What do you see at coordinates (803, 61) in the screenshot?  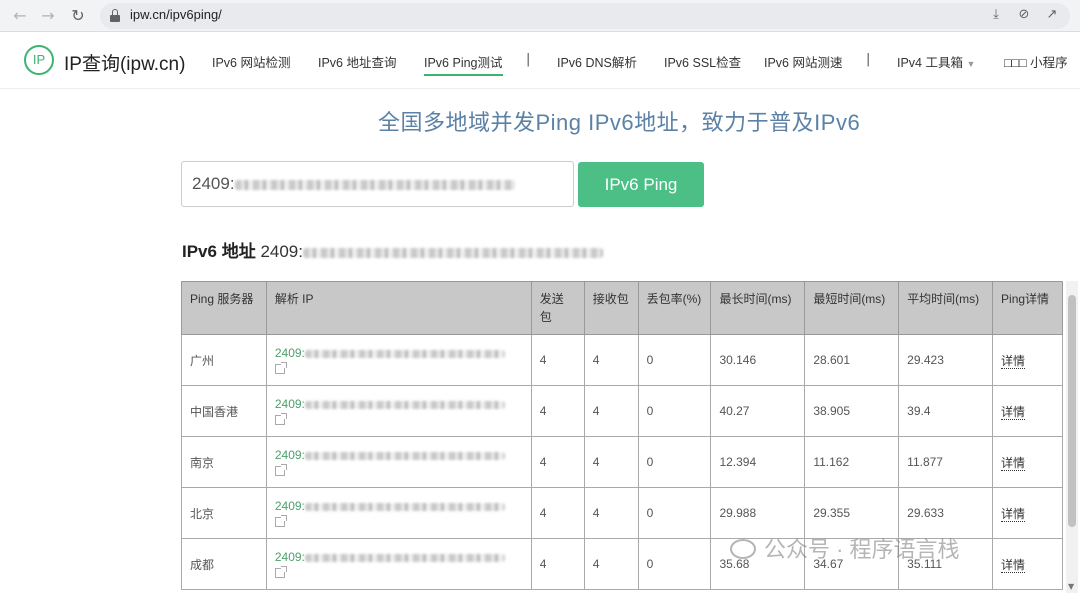 I see `nav-ipv6-speed: IPv6 网站测速` at bounding box center [803, 61].